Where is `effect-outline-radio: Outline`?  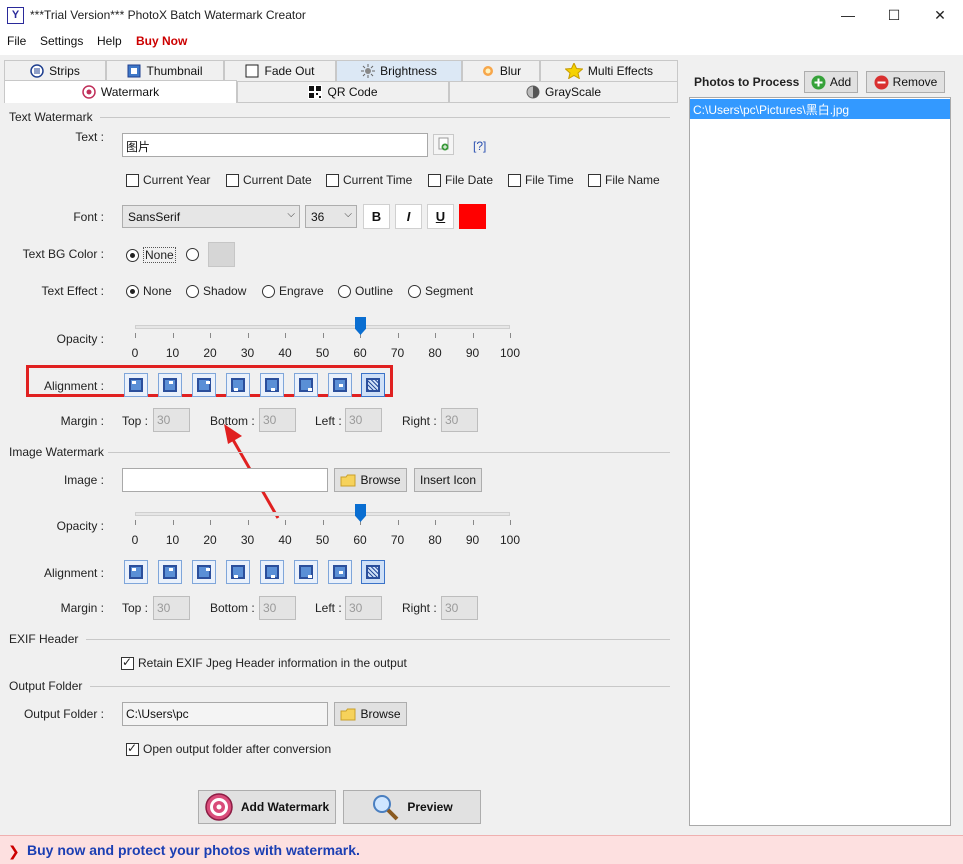
effect-outline-radio: Outline is located at coordinates (365, 291).